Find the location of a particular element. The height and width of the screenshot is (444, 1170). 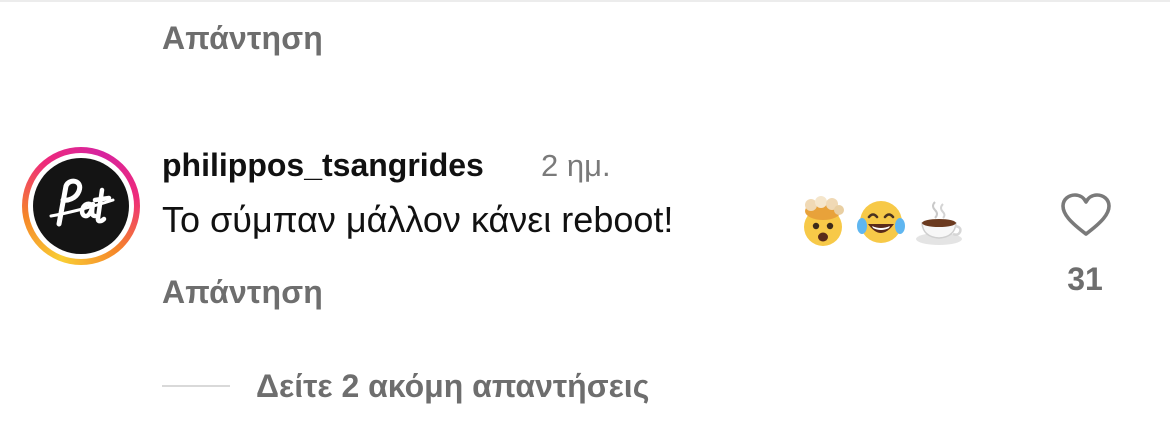

comment-username: philippos_tsangrides is located at coordinates (323, 165).